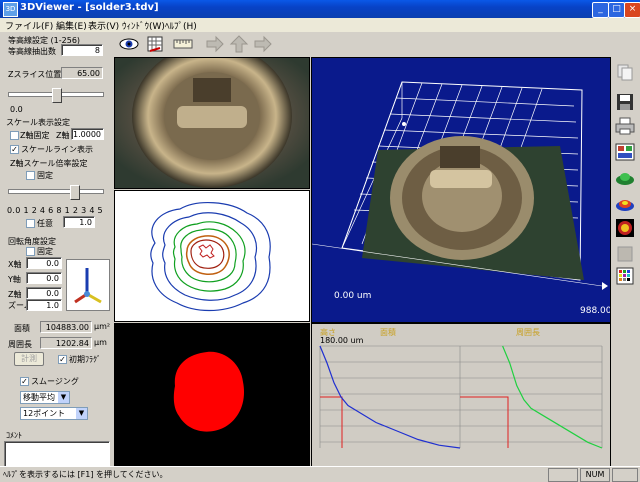  Describe the element at coordinates (20, 344) in the screenshot. I see `perimeter-label: 周囲長` at that location.